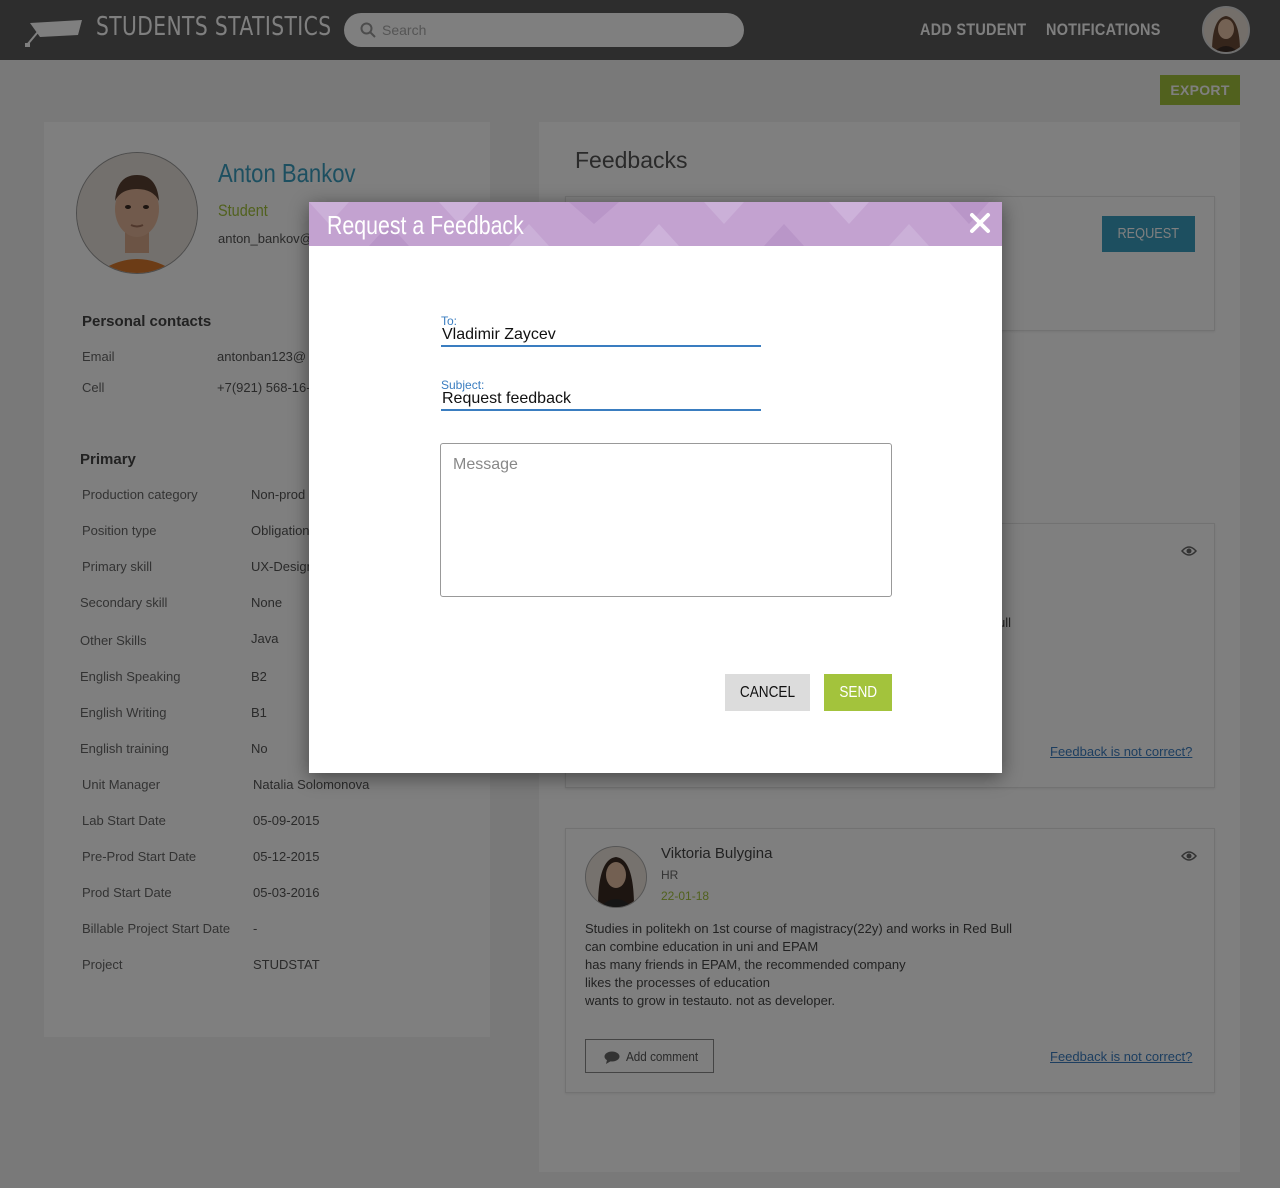  I want to click on cancel-label: CANCEL, so click(767, 692).